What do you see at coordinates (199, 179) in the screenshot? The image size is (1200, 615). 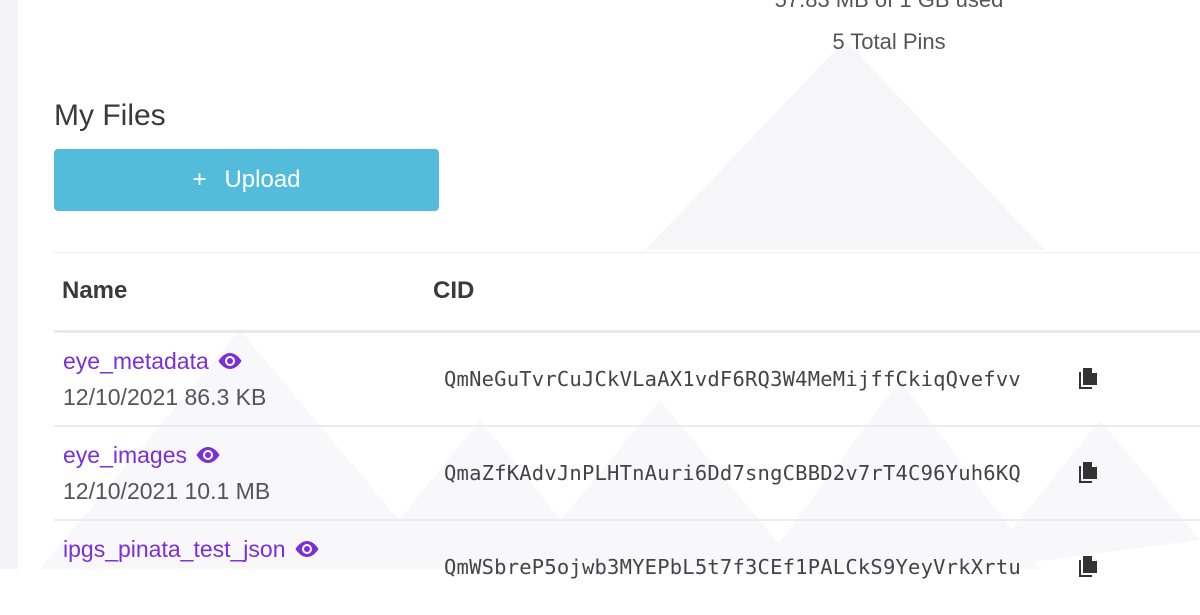 I see `plus-icon: +` at bounding box center [199, 179].